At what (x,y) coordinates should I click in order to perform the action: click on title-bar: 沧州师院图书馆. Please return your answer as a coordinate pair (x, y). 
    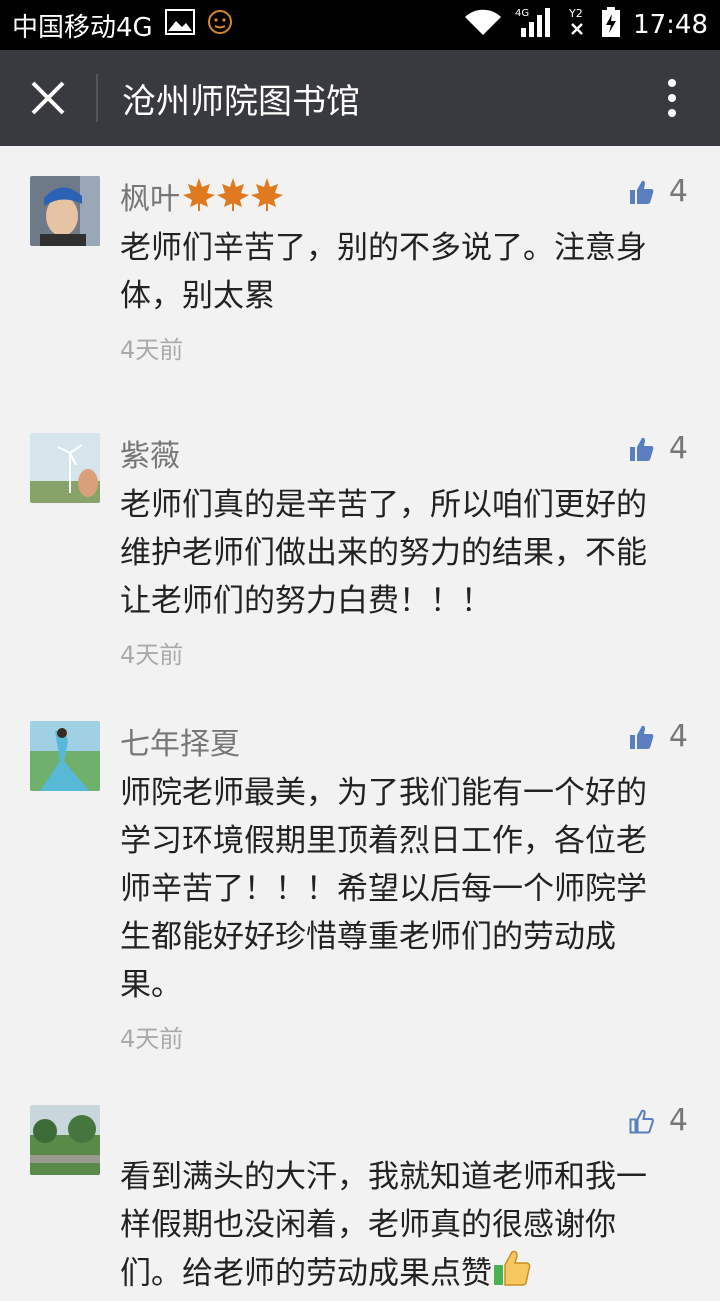
    Looking at the image, I should click on (360, 98).